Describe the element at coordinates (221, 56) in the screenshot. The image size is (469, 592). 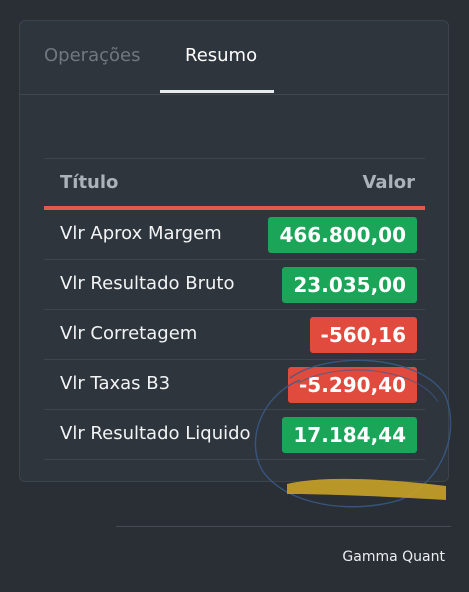
I see `tab-resumo: Resumo` at that location.